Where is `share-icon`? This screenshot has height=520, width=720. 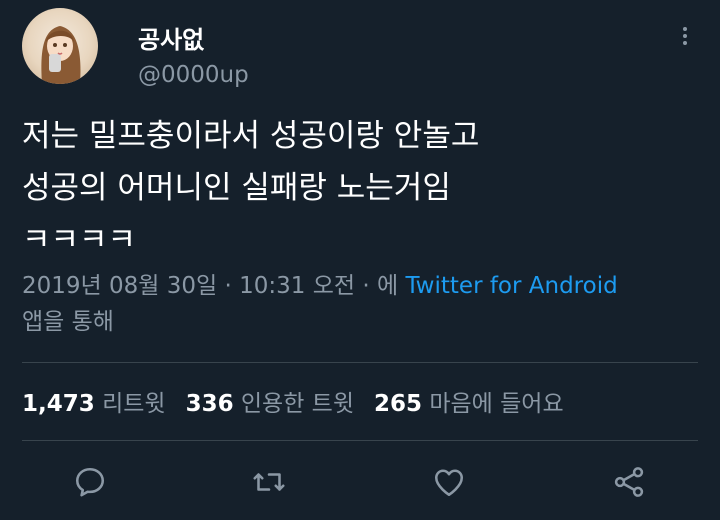 share-icon is located at coordinates (629, 482).